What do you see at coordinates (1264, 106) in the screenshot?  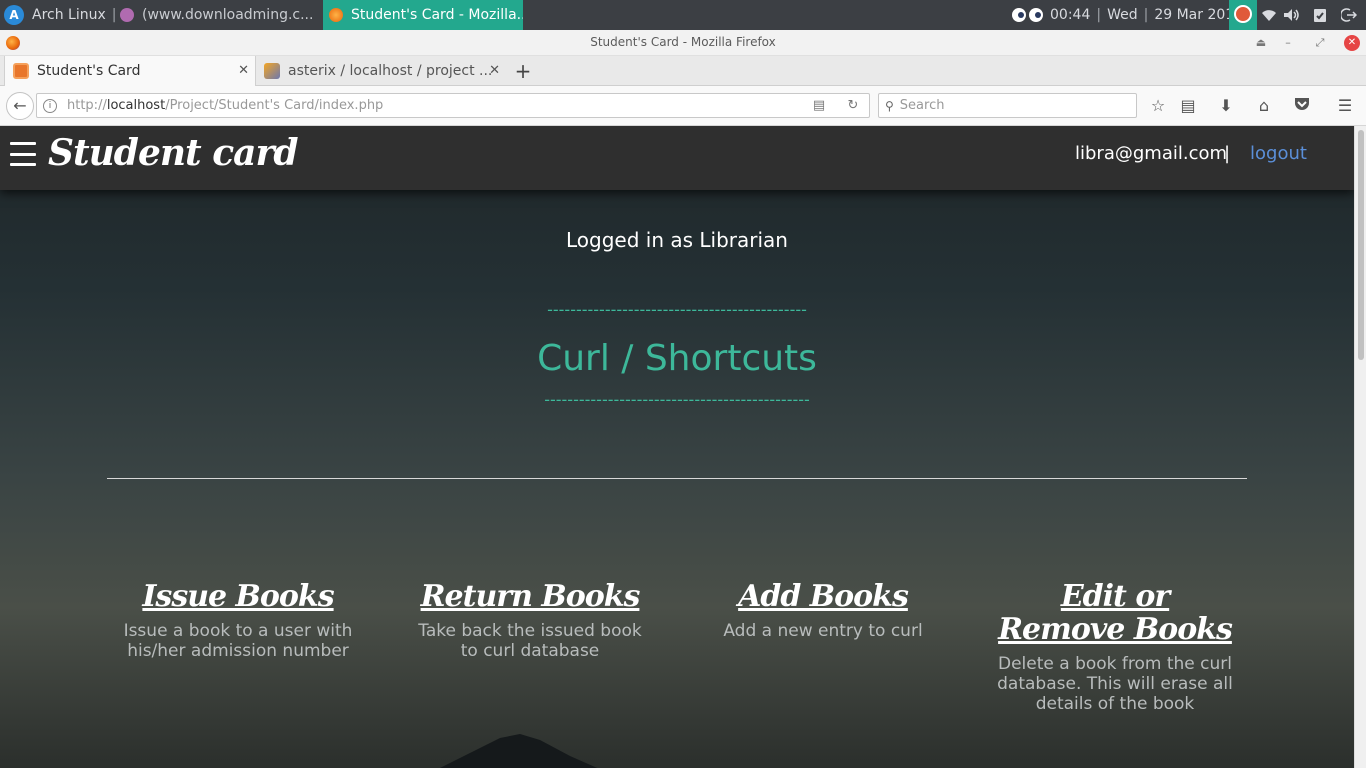 I see `home-icon: ⌂` at bounding box center [1264, 106].